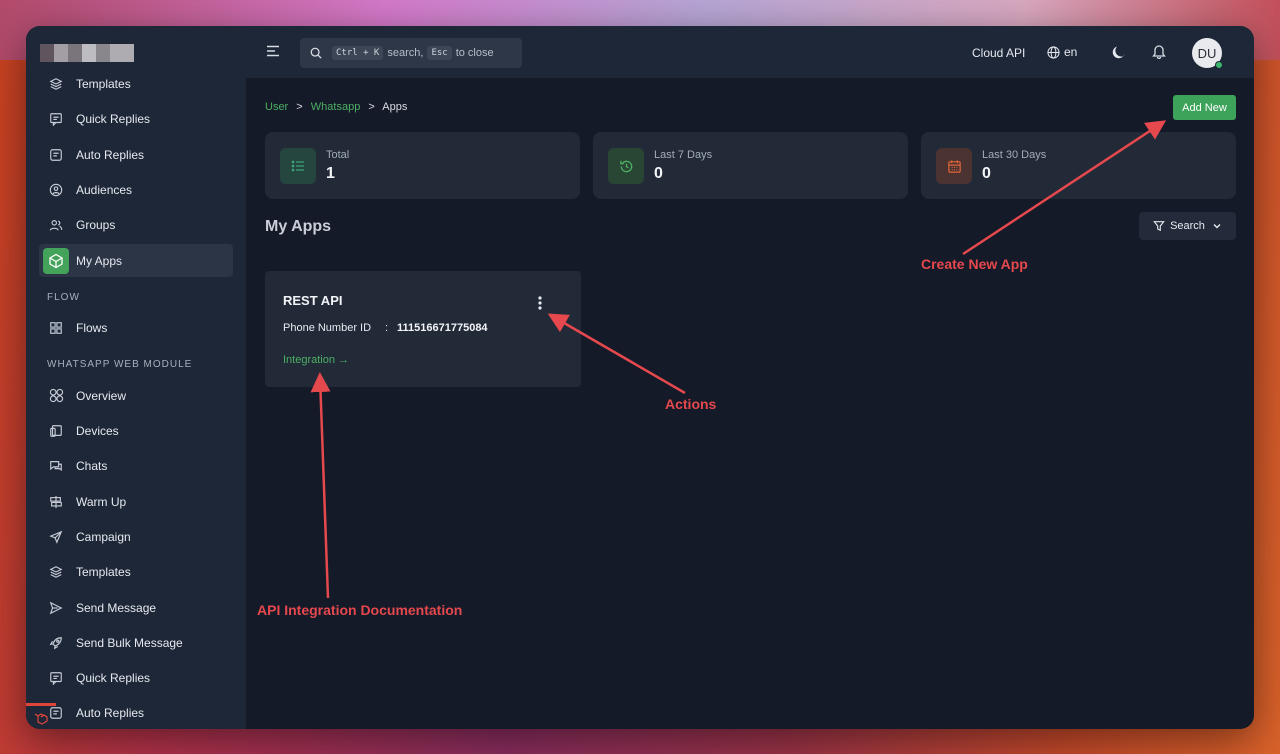 The image size is (1280, 754). What do you see at coordinates (56, 643) in the screenshot?
I see `rocket-icon` at bounding box center [56, 643].